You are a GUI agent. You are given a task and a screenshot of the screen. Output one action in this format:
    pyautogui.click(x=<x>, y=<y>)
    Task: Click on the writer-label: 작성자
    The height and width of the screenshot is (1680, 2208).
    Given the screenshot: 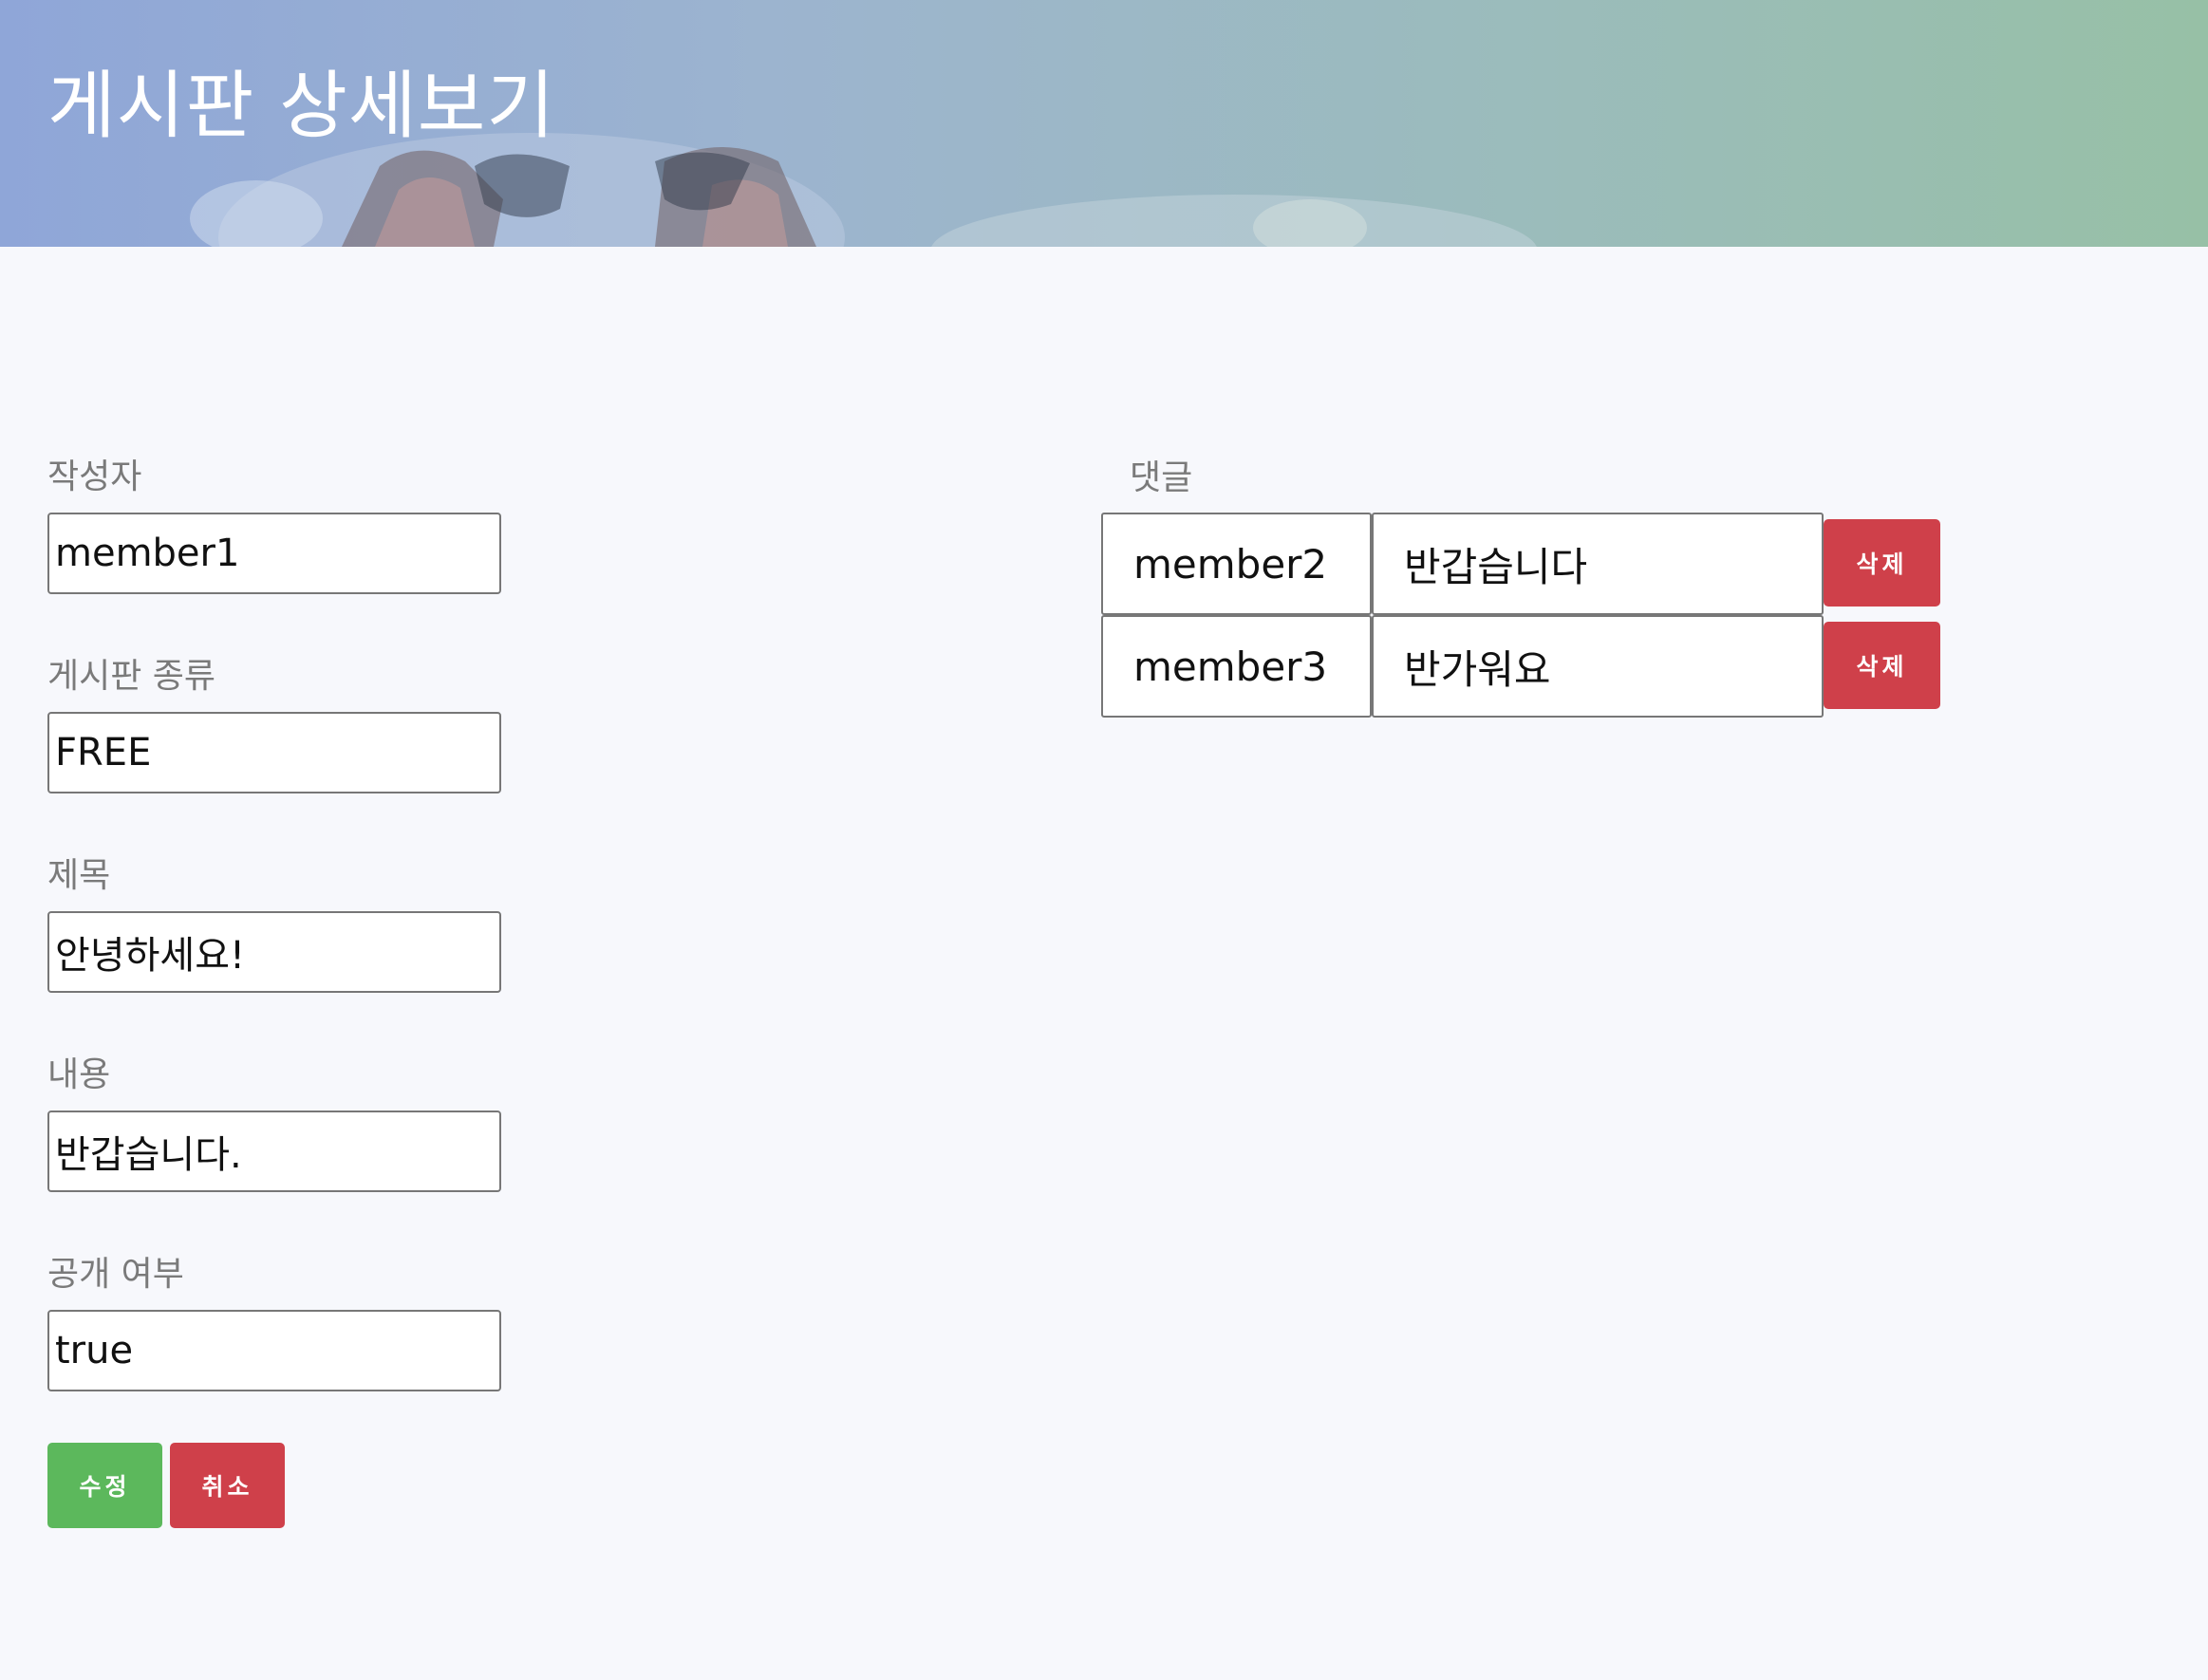 What is the action you would take?
    pyautogui.click(x=94, y=476)
    